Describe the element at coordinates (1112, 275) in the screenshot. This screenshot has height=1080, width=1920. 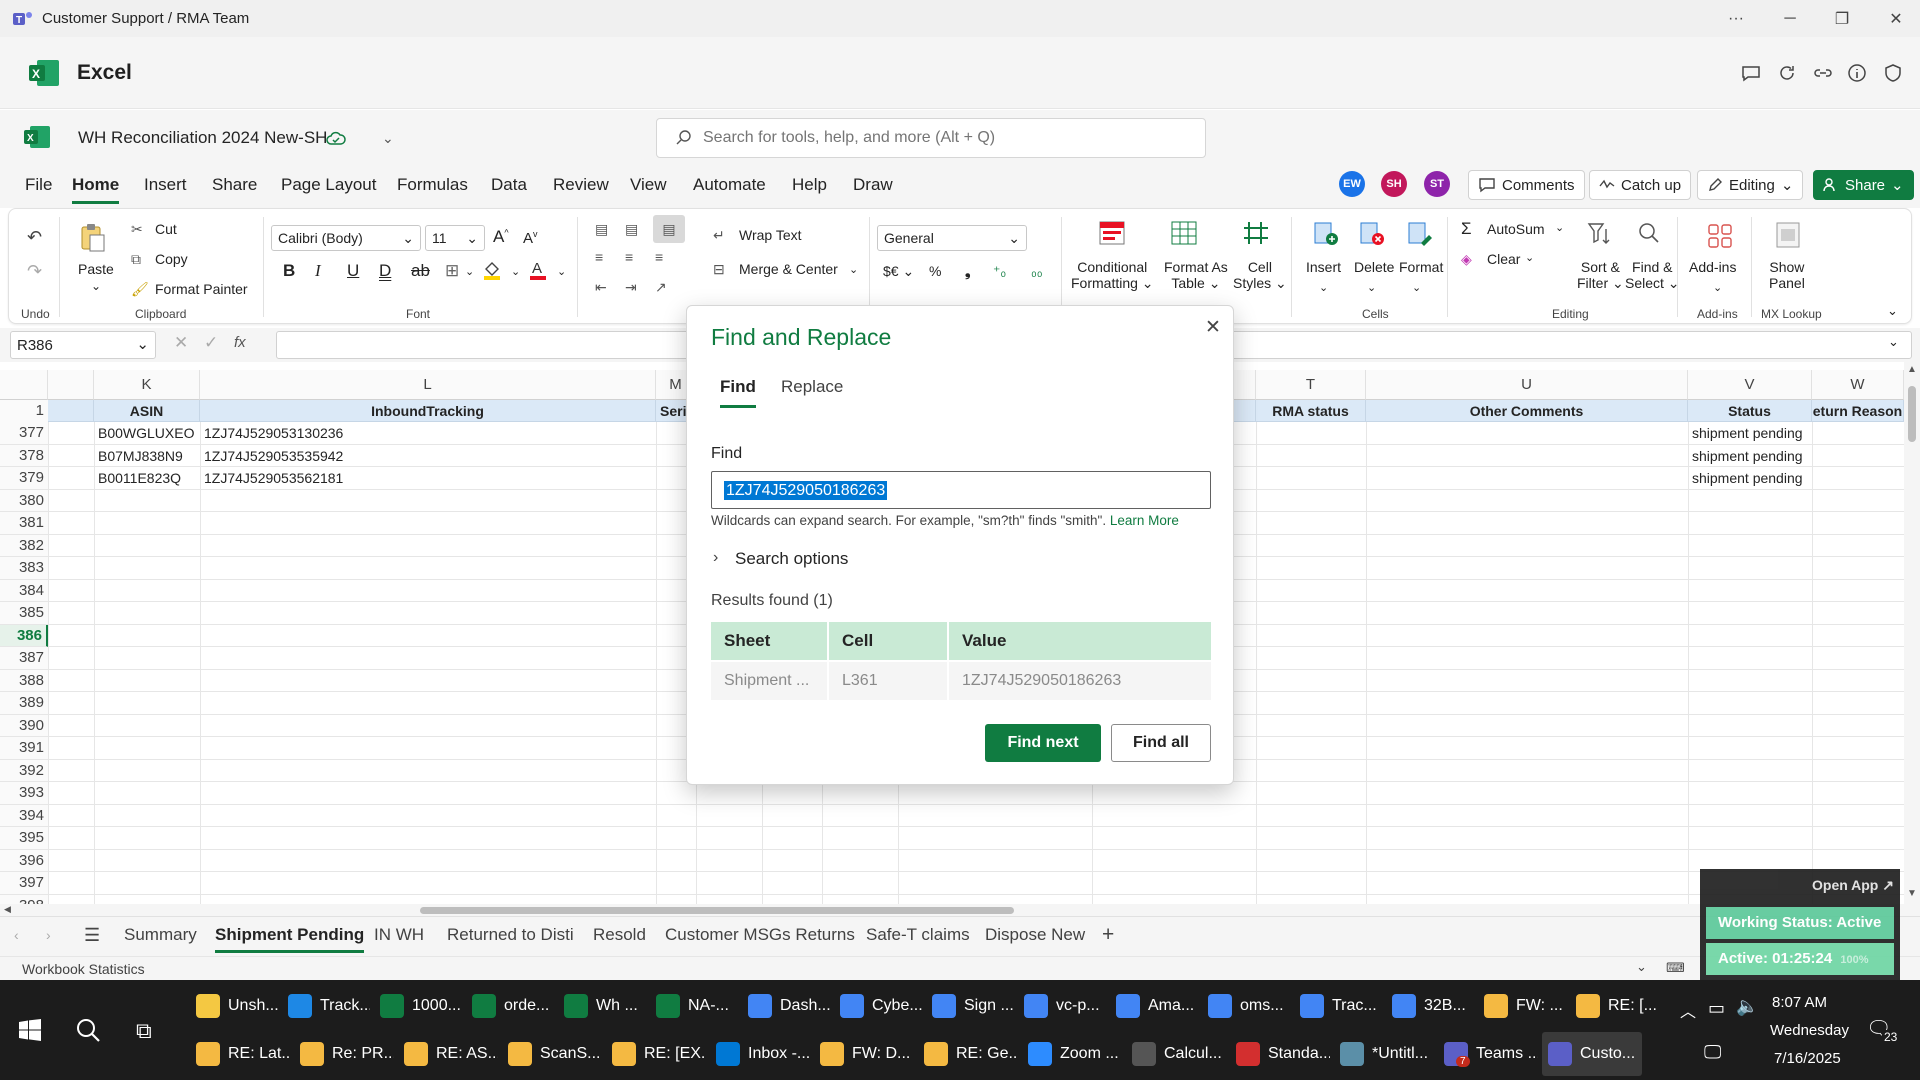
I see `conditional-formatting-button: Conditional Formatting ⌄` at that location.